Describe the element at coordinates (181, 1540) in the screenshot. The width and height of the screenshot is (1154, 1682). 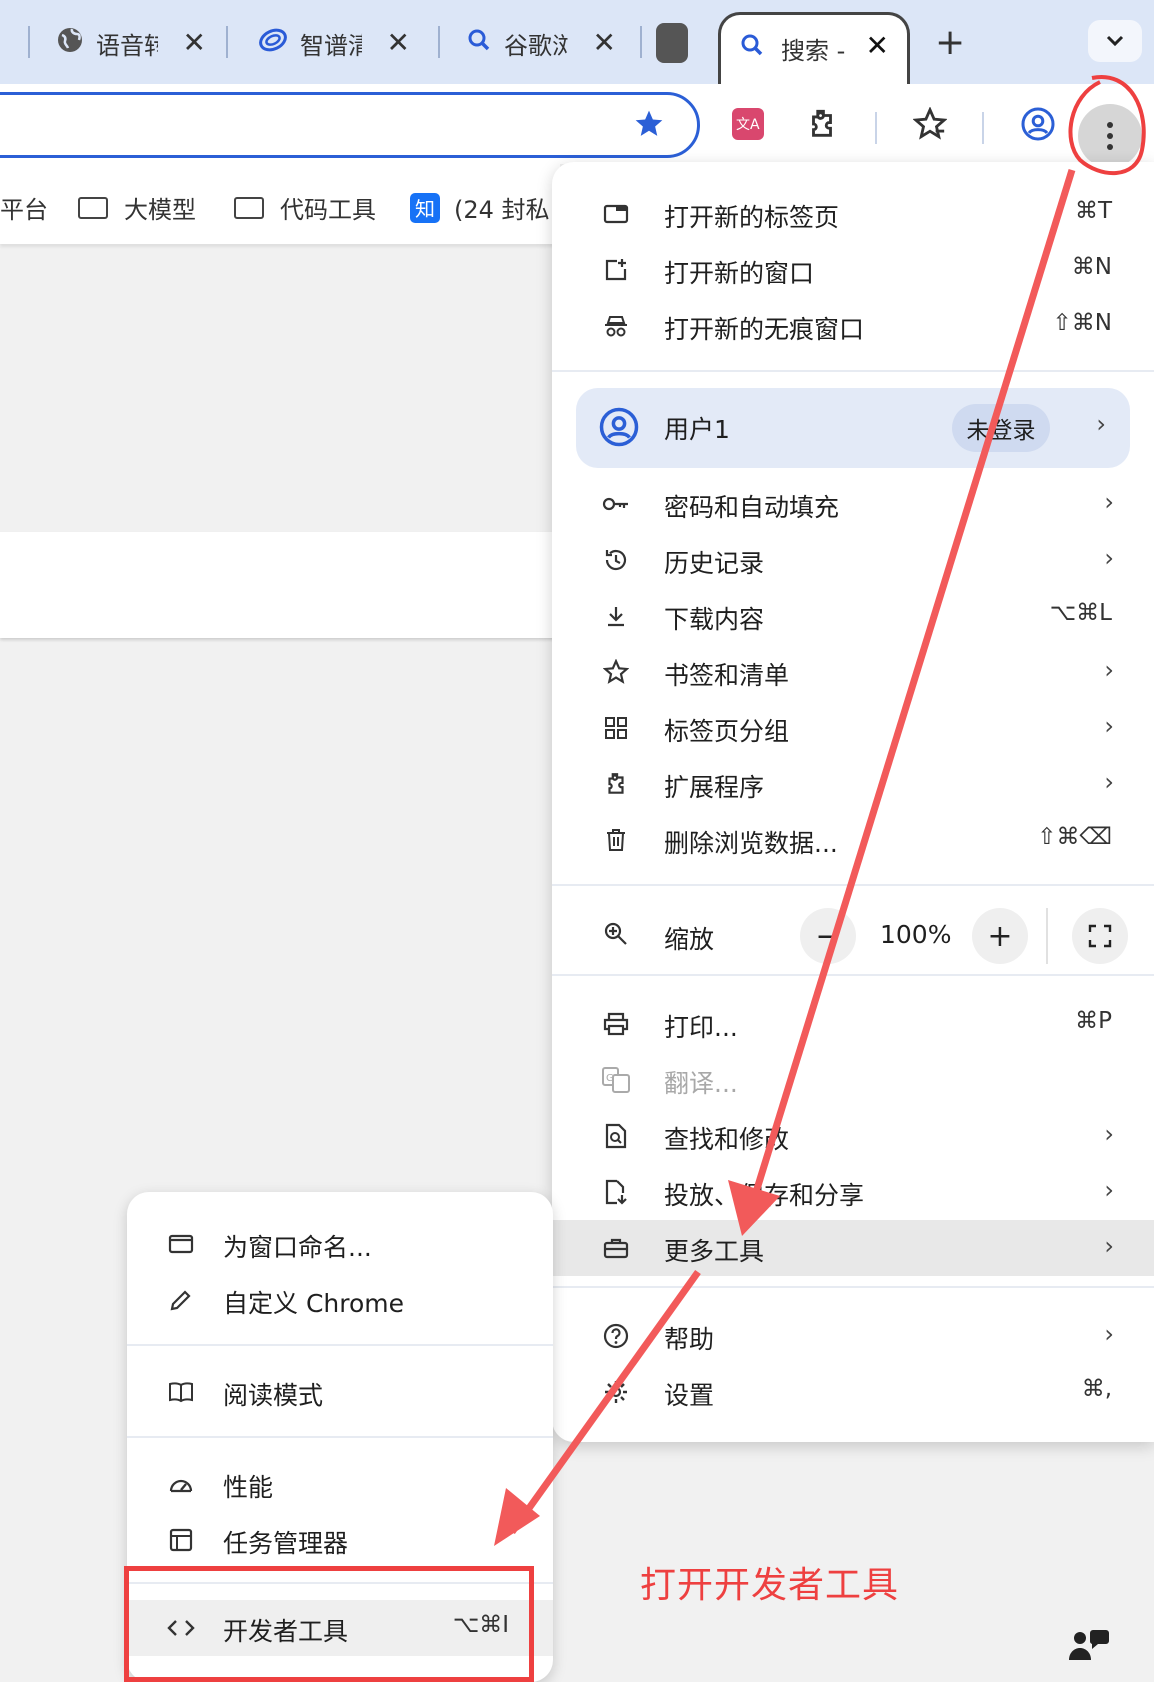
I see `task-manager-icon` at that location.